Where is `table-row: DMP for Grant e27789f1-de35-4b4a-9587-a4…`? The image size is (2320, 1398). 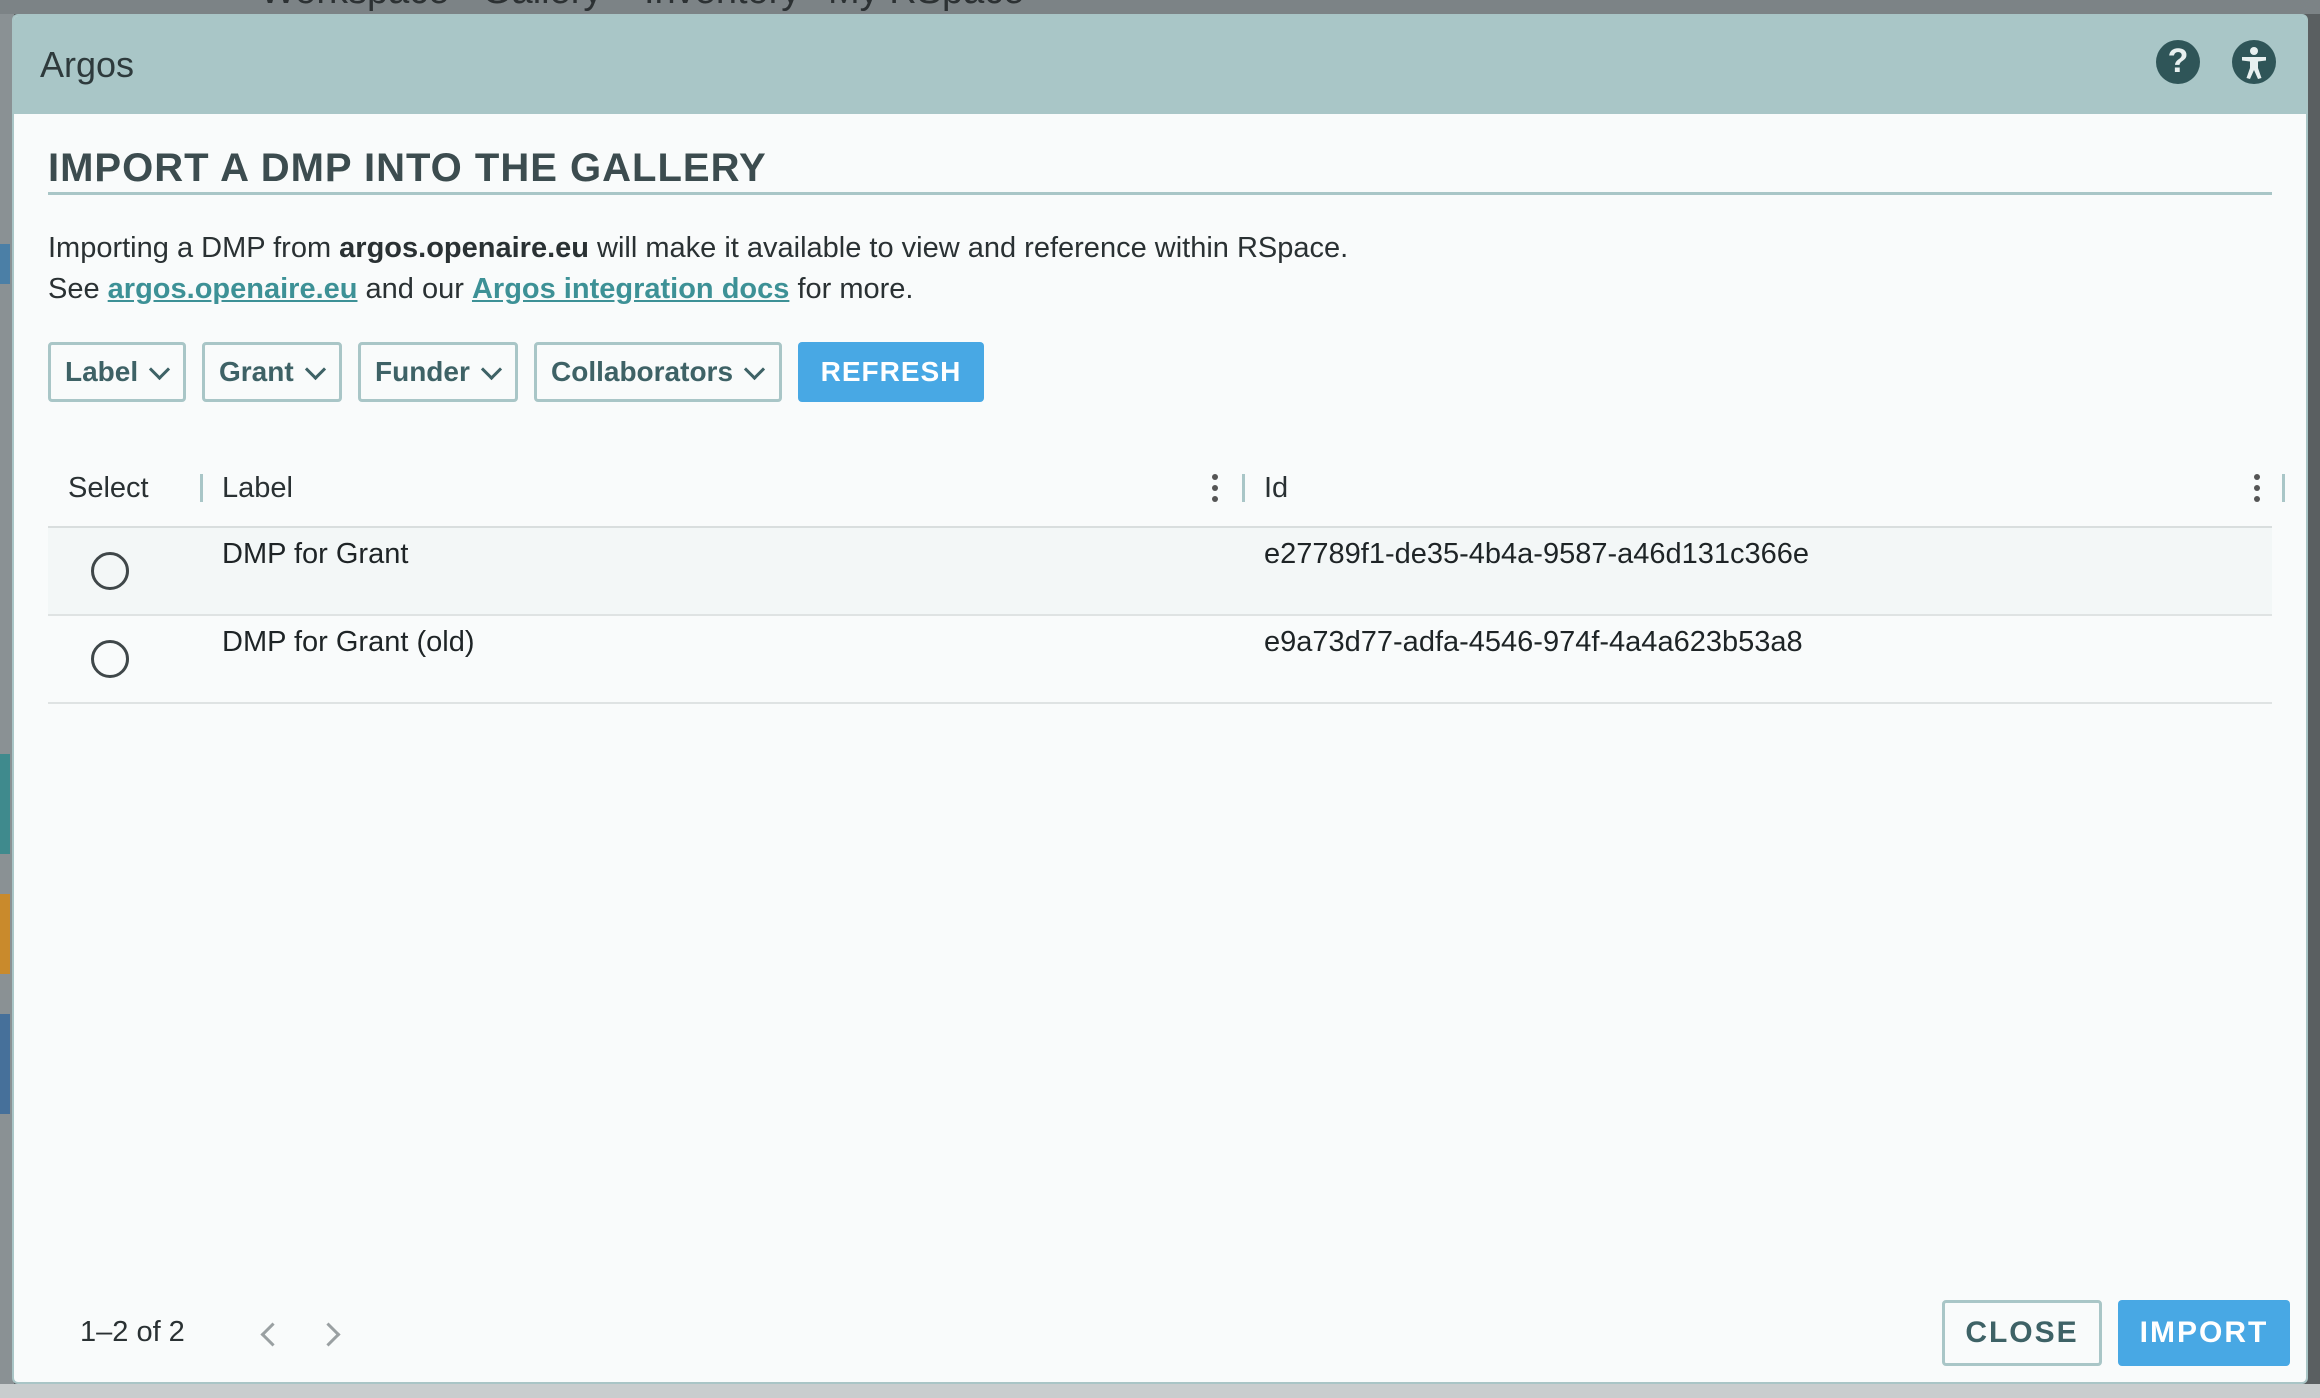 table-row: DMP for Grant e27789f1-de35-4b4a-9587-a4… is located at coordinates (1160, 572).